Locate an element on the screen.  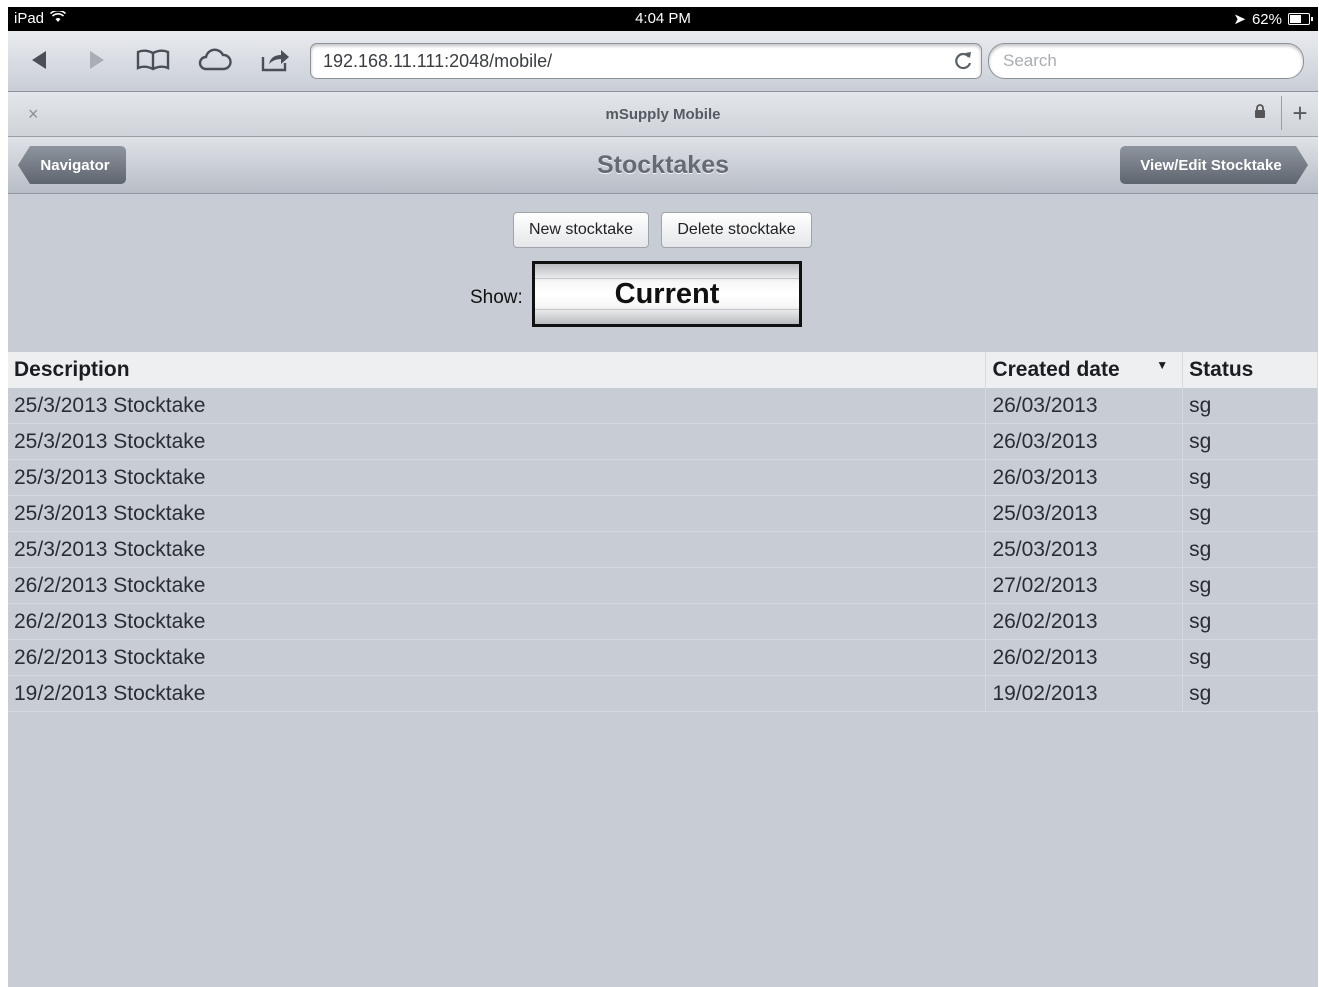
app-header: Navigator Stocktakes View/Edit Stocktake is located at coordinates (663, 165).